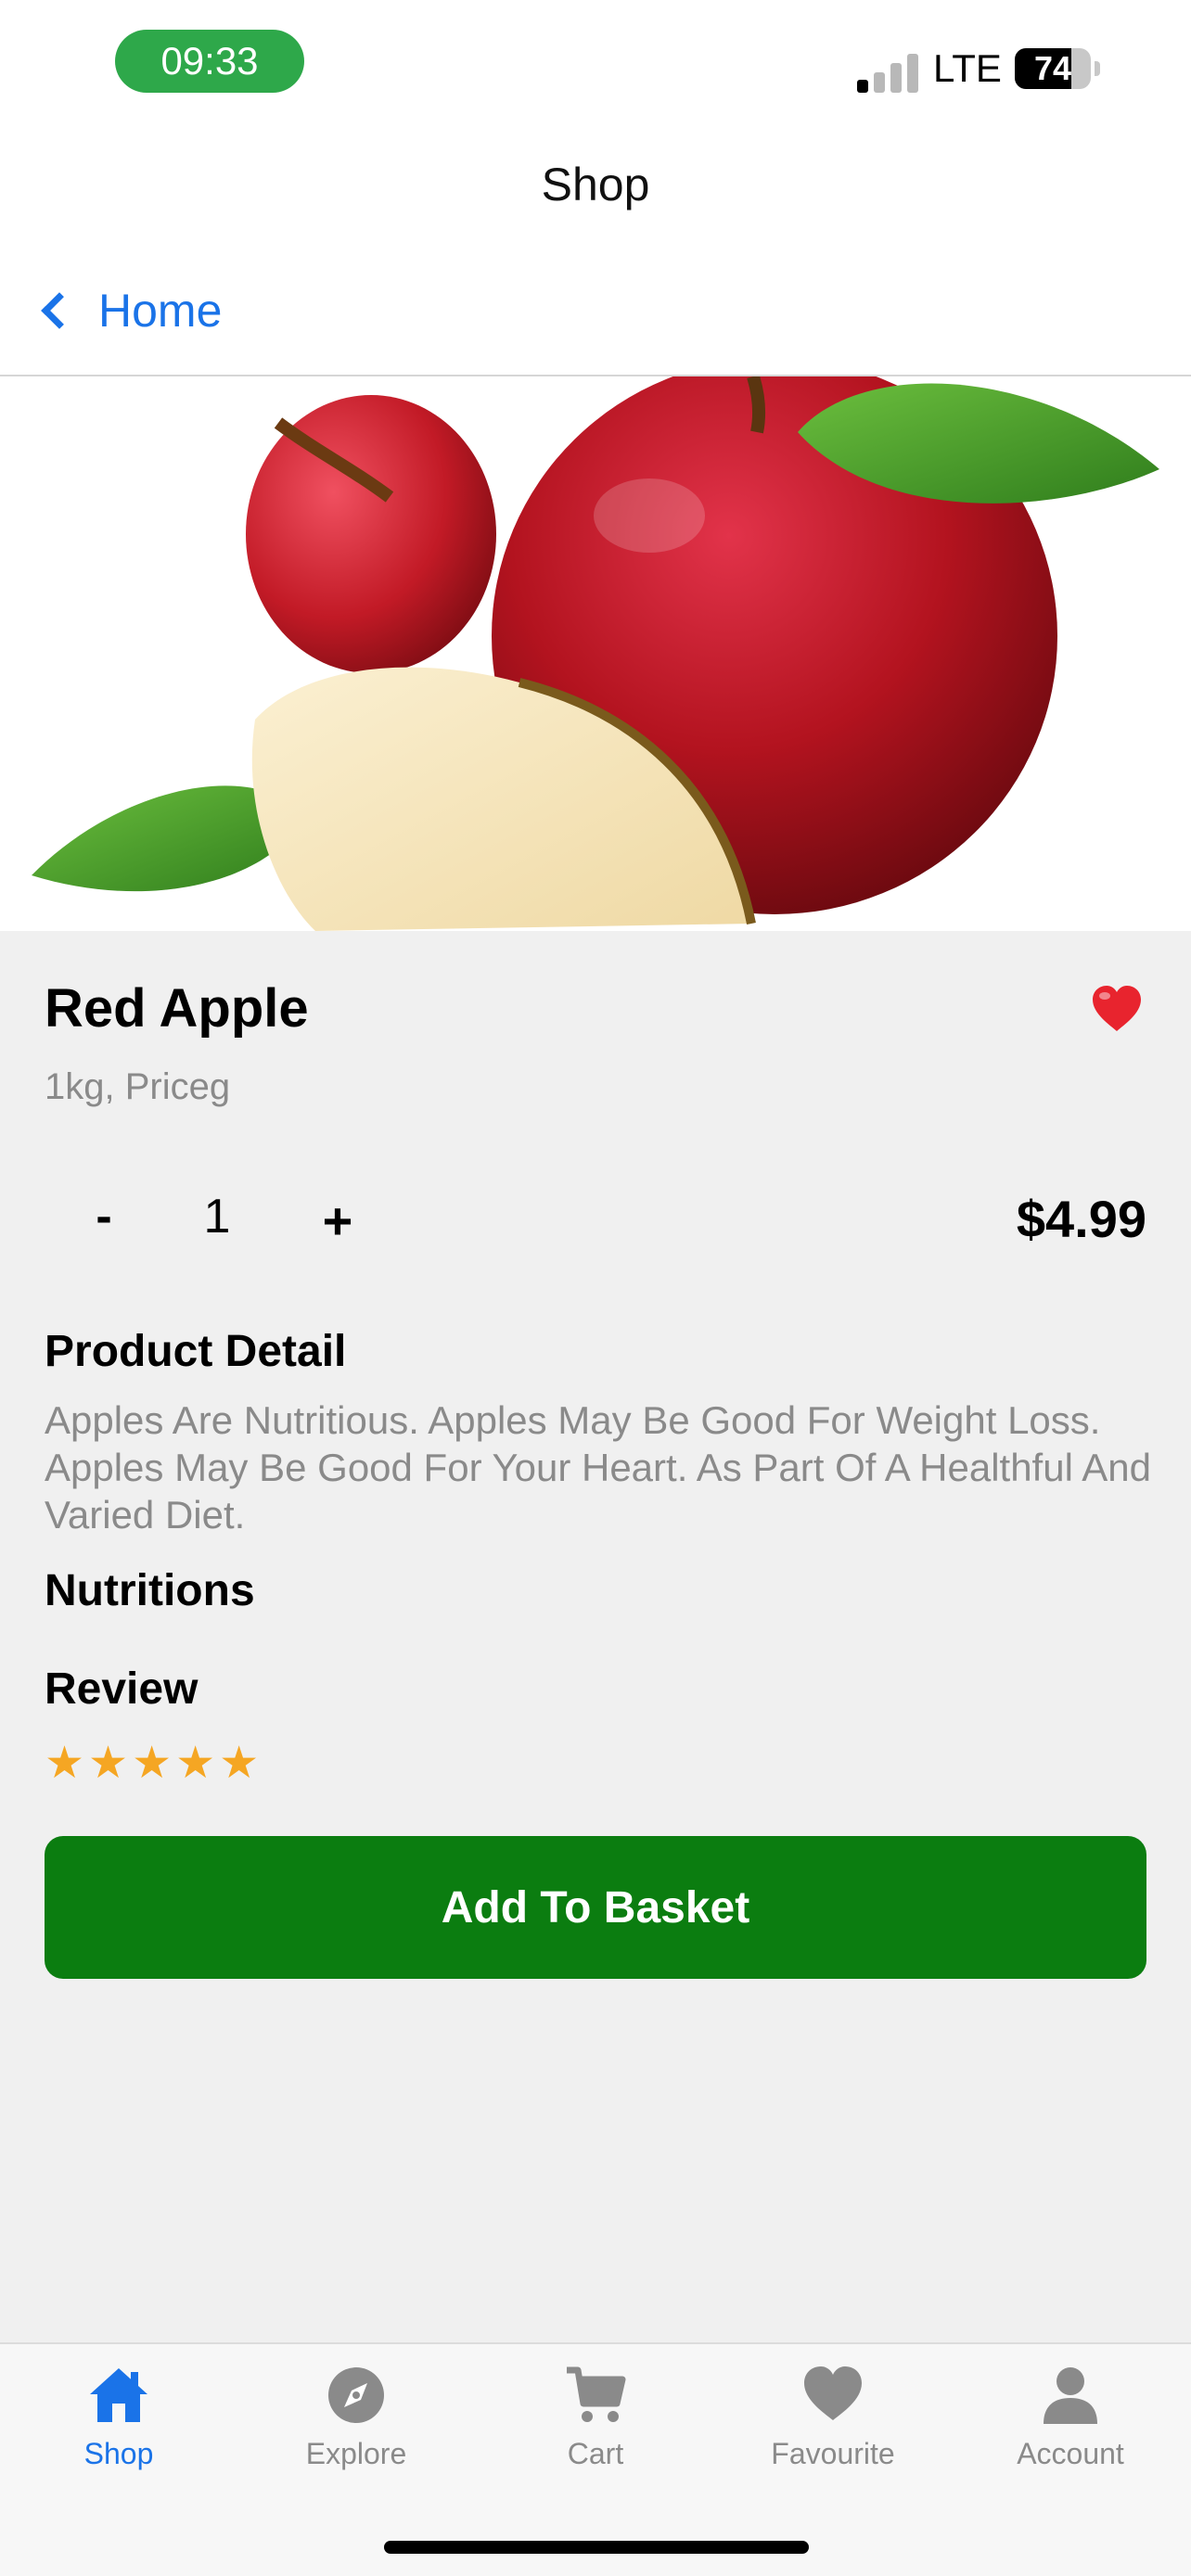  Describe the element at coordinates (177, 1009) in the screenshot. I see `product-name: Red Apple` at that location.